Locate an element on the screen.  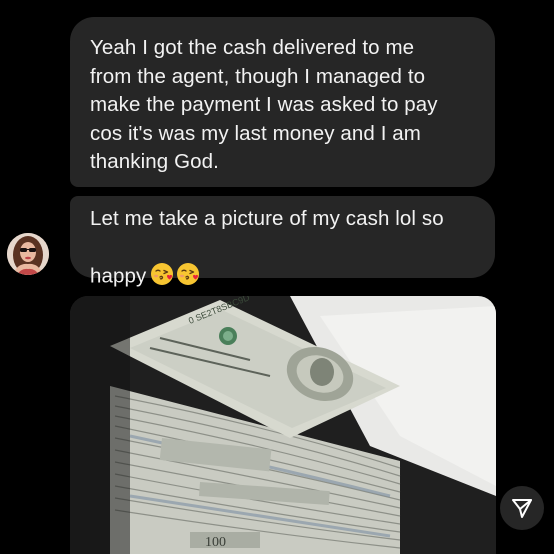
emoji-group is located at coordinates (176, 264).